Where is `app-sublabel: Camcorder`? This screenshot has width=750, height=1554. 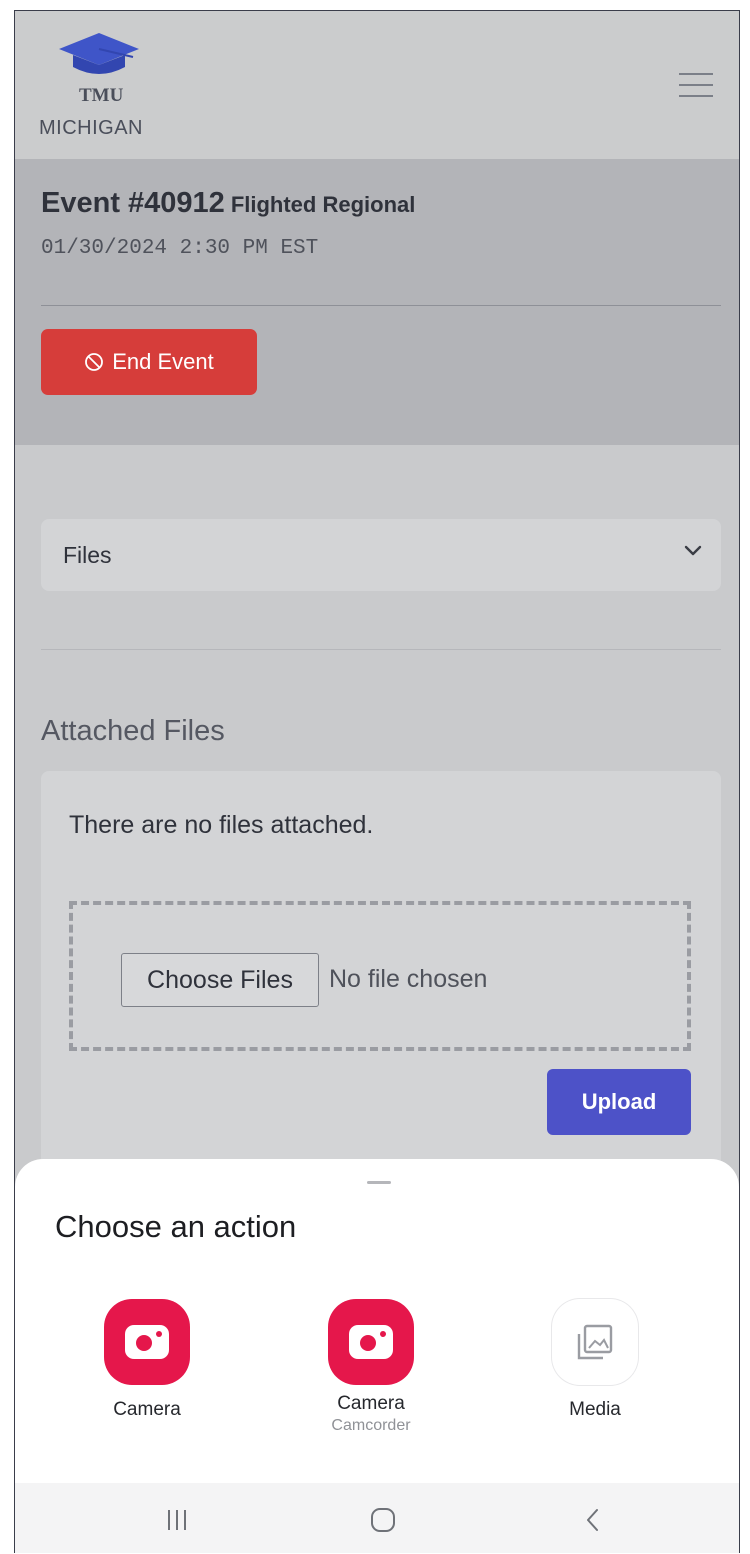
app-sublabel: Camcorder is located at coordinates (371, 1425).